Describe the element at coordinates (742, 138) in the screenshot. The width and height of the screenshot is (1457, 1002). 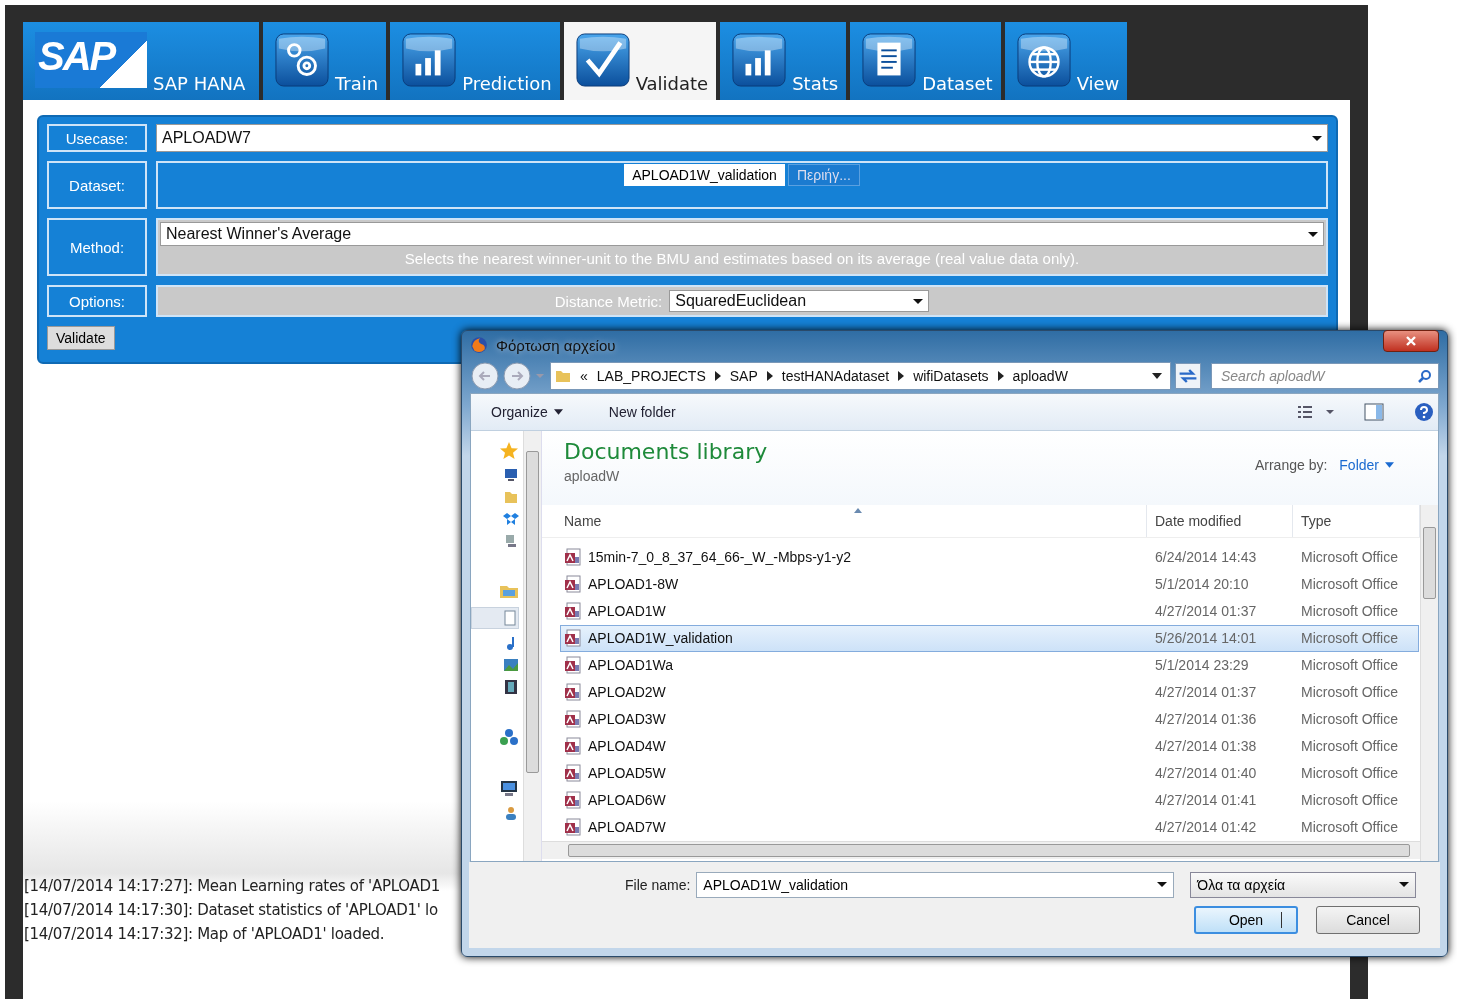
I see `usecase-dropdown: APLOADW7` at that location.